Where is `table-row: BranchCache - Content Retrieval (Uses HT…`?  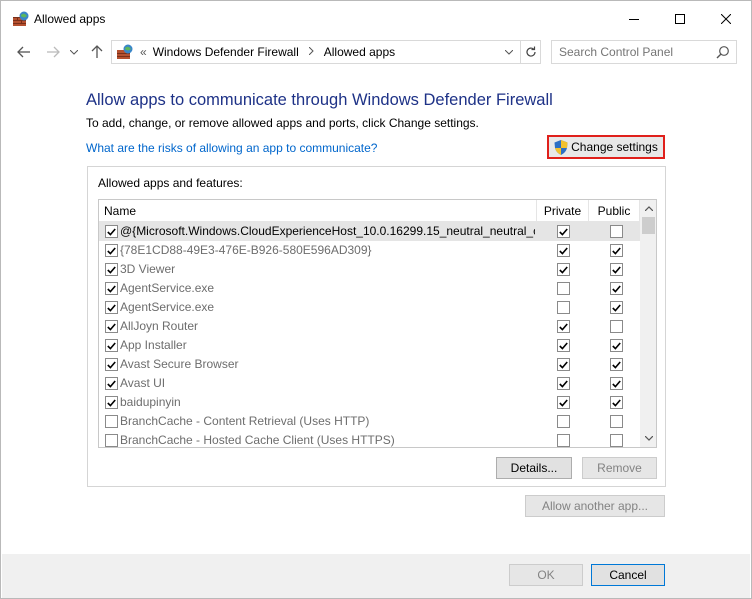
table-row: BranchCache - Content Retrieval (Uses HT… is located at coordinates (369, 421).